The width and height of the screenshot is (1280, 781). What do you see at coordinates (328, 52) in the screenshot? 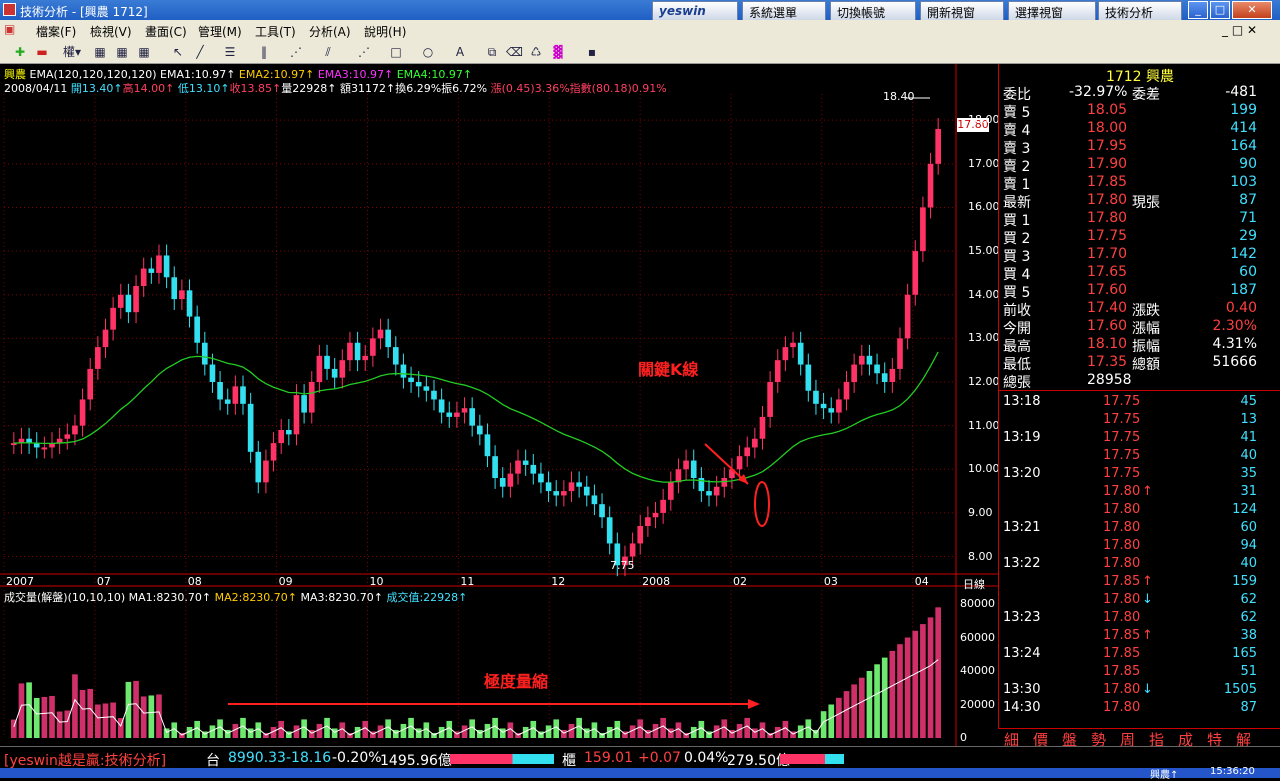
I see `channel-tool-icon: ⫽` at bounding box center [328, 52].